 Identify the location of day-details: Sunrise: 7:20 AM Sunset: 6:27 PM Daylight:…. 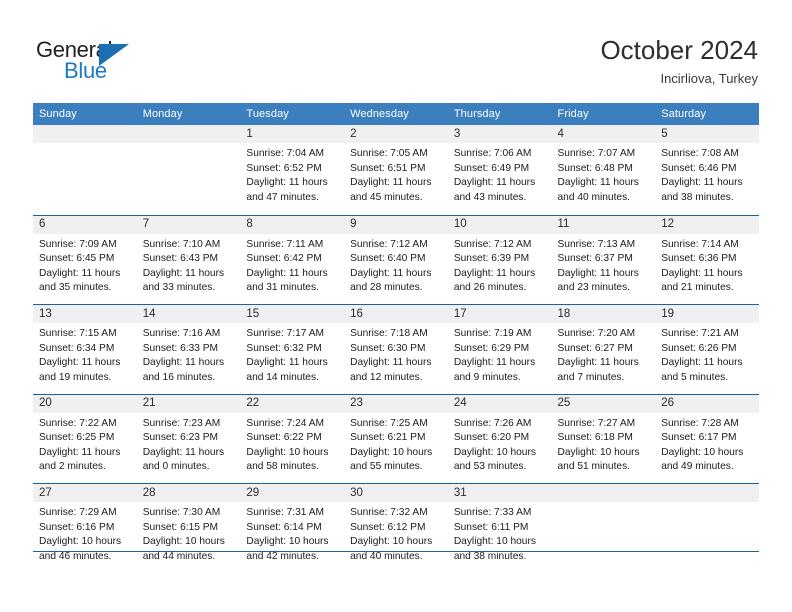
(604, 354).